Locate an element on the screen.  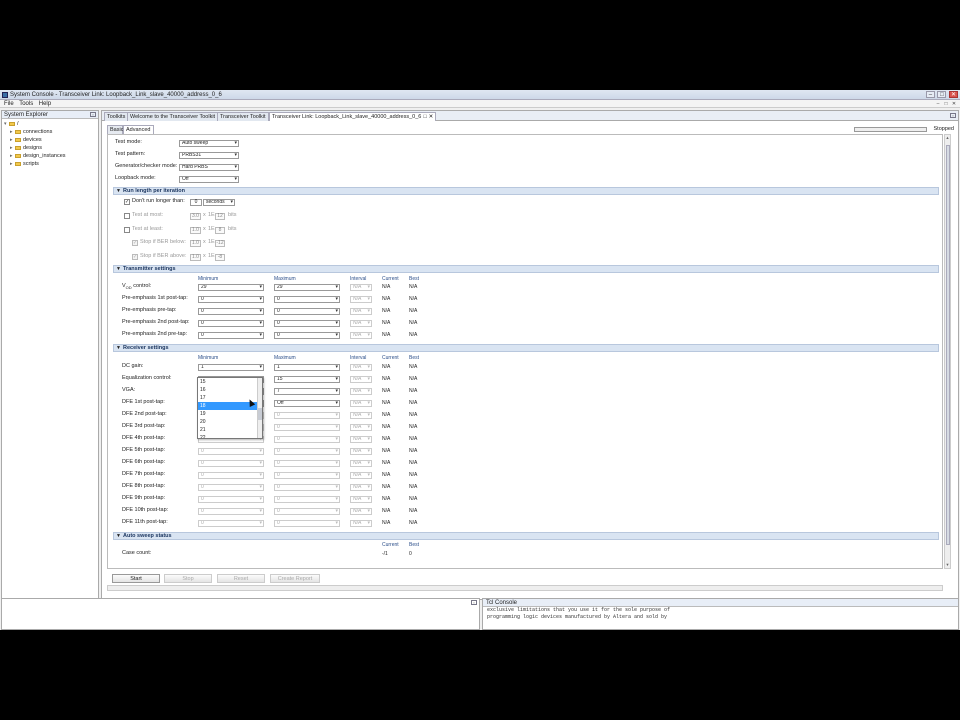
create-report-button: Create Report is located at coordinates (295, 578).